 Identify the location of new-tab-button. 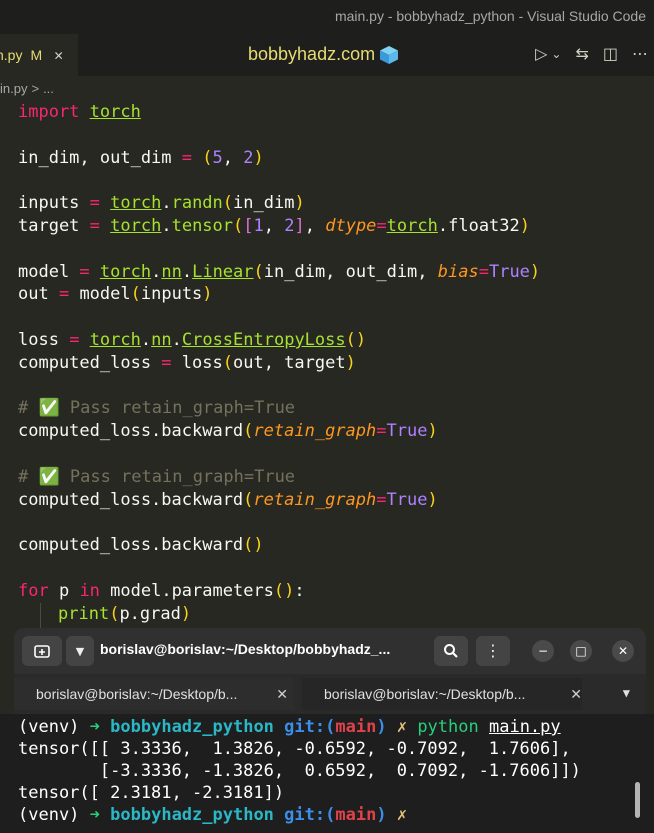
(42, 651).